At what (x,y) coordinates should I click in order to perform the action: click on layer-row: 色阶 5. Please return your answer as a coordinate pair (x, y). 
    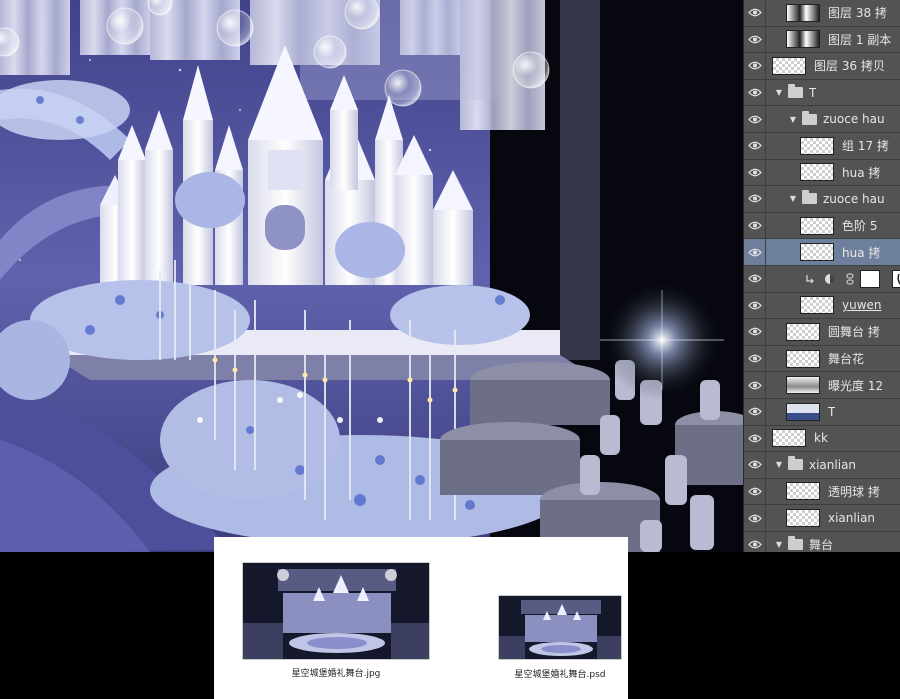
    Looking at the image, I should click on (822, 226).